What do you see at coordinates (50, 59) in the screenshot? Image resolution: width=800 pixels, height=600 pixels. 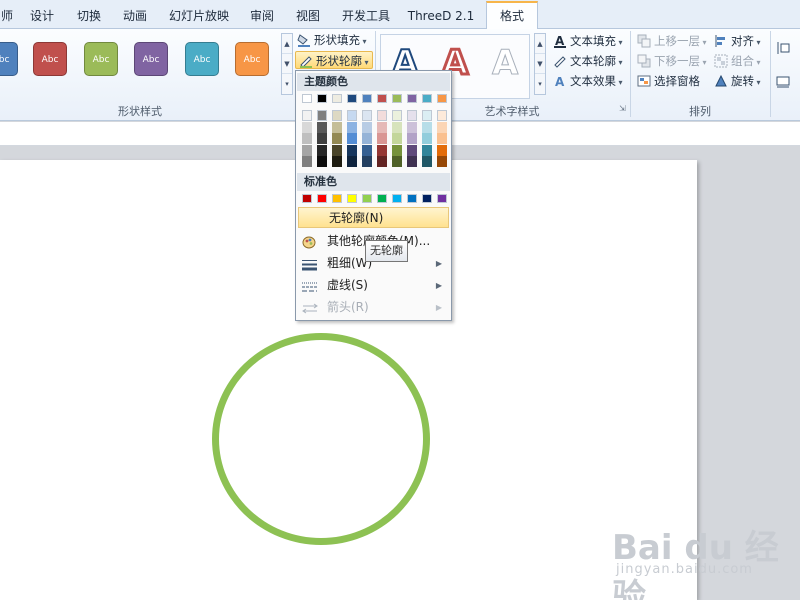 I see `shape-style-red: Abc` at bounding box center [50, 59].